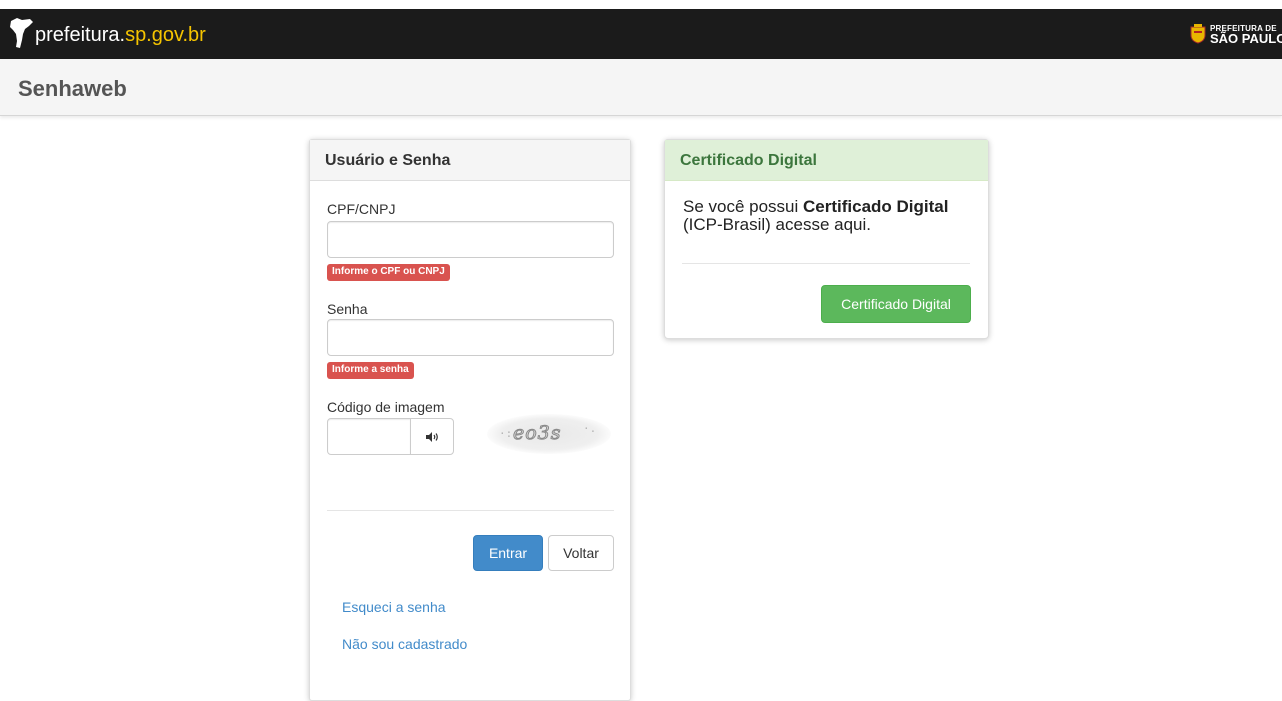 Image resolution: width=1282 pixels, height=701 pixels. Describe the element at coordinates (1198, 34) in the screenshot. I see `crest-icon` at that location.